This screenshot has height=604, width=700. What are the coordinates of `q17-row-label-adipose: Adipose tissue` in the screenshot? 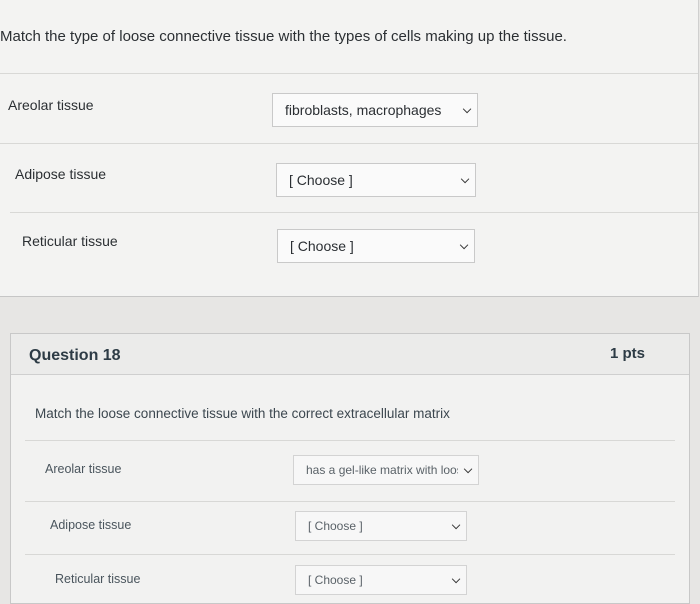 It's located at (61, 174).